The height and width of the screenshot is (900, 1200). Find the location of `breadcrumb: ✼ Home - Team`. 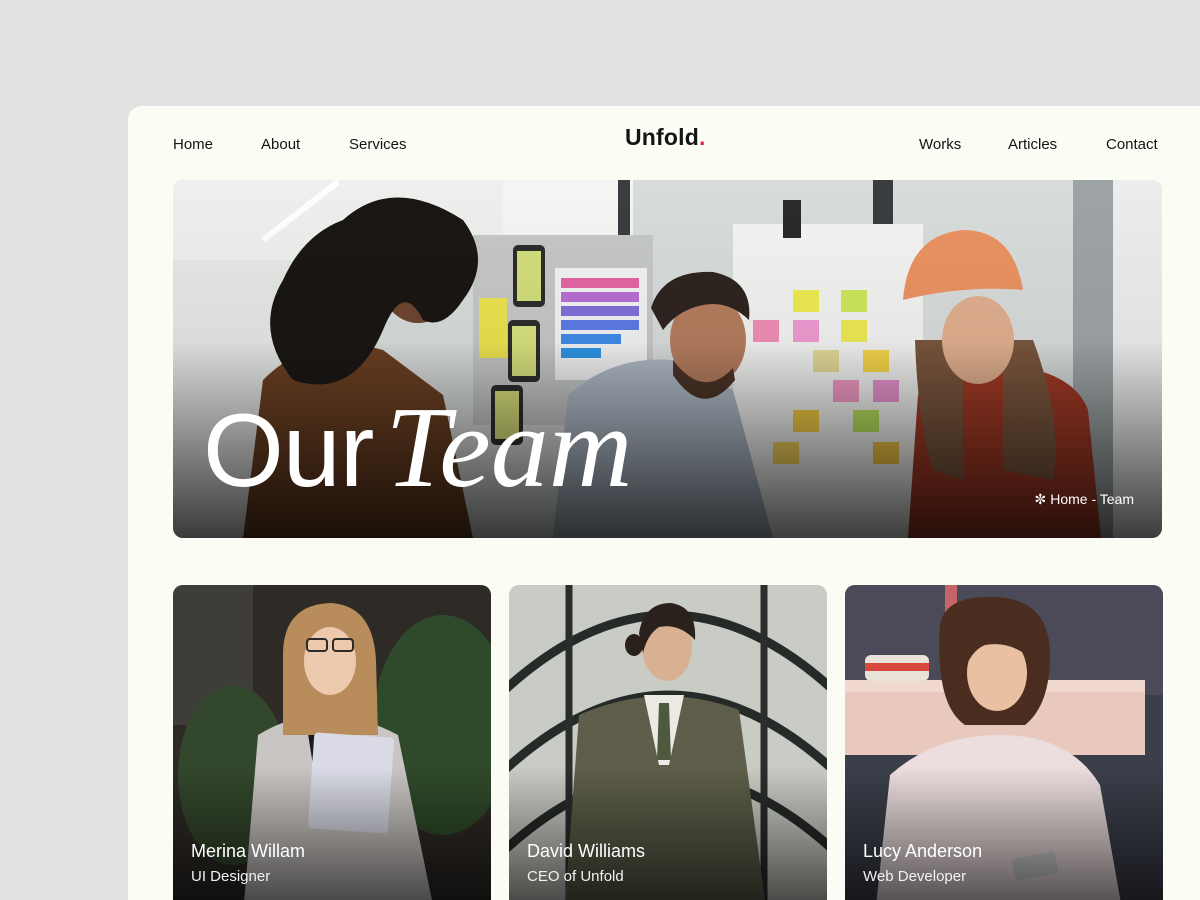

breadcrumb: ✼ Home - Team is located at coordinates (1084, 499).